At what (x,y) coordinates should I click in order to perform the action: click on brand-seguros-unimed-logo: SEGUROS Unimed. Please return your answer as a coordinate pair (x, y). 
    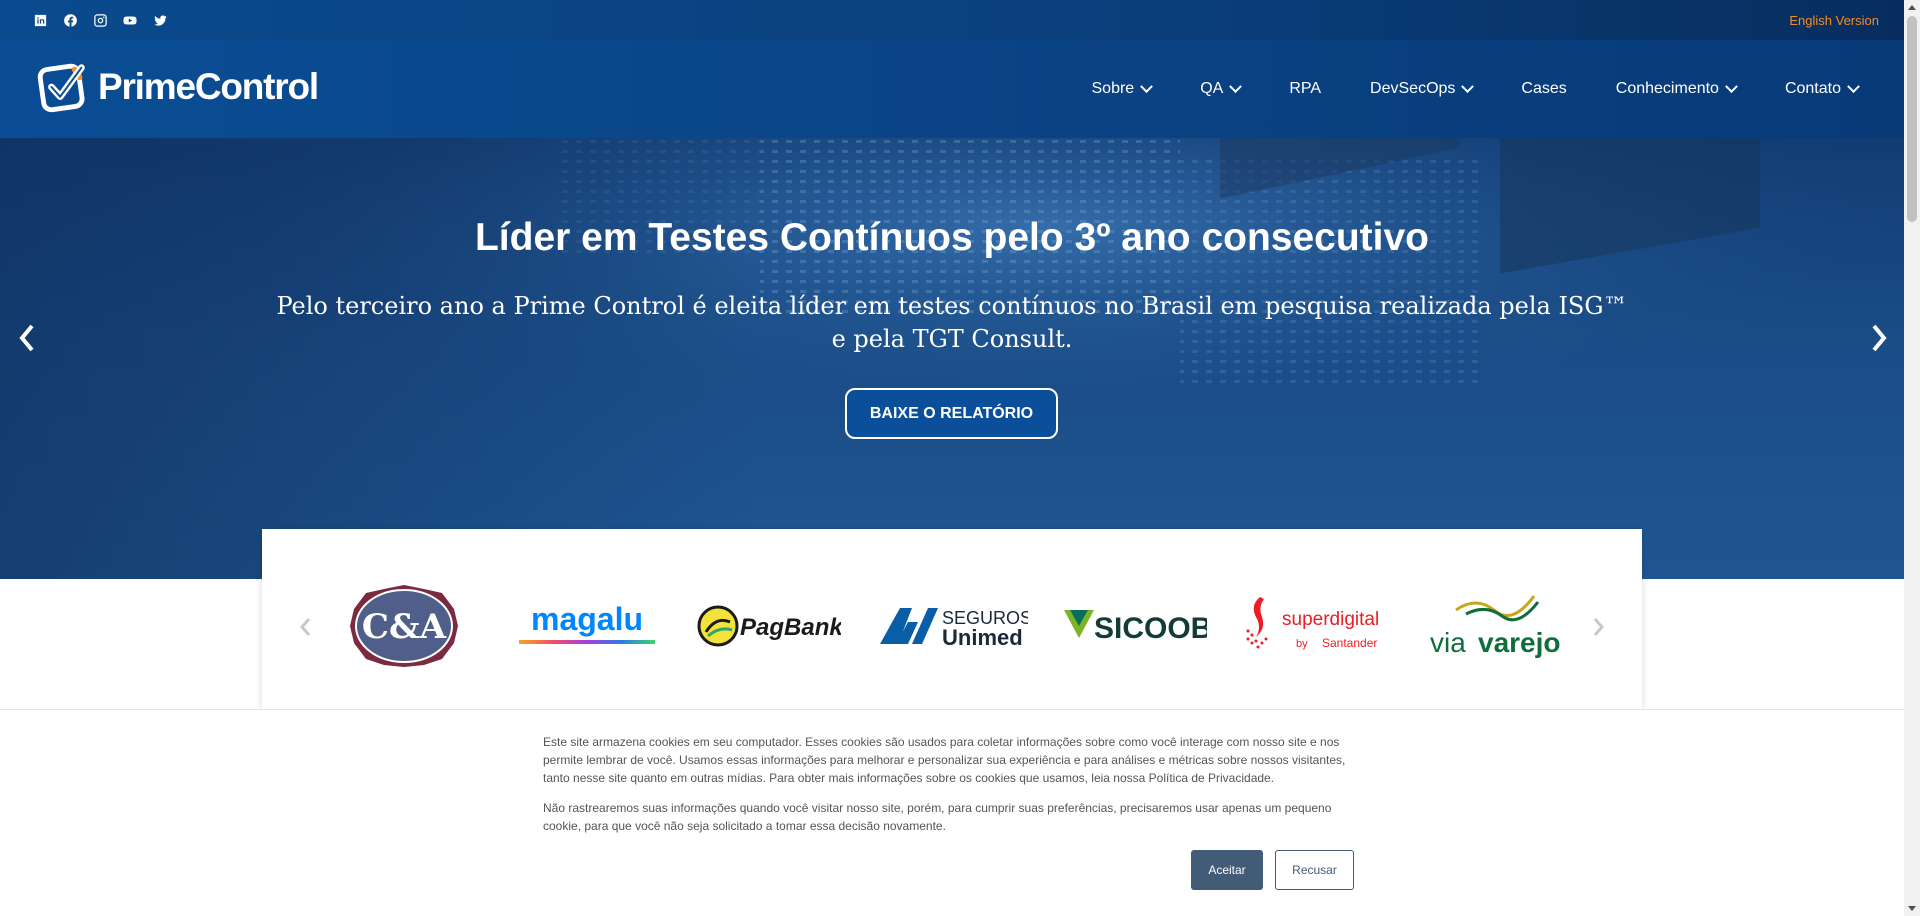
    Looking at the image, I should click on (953, 626).